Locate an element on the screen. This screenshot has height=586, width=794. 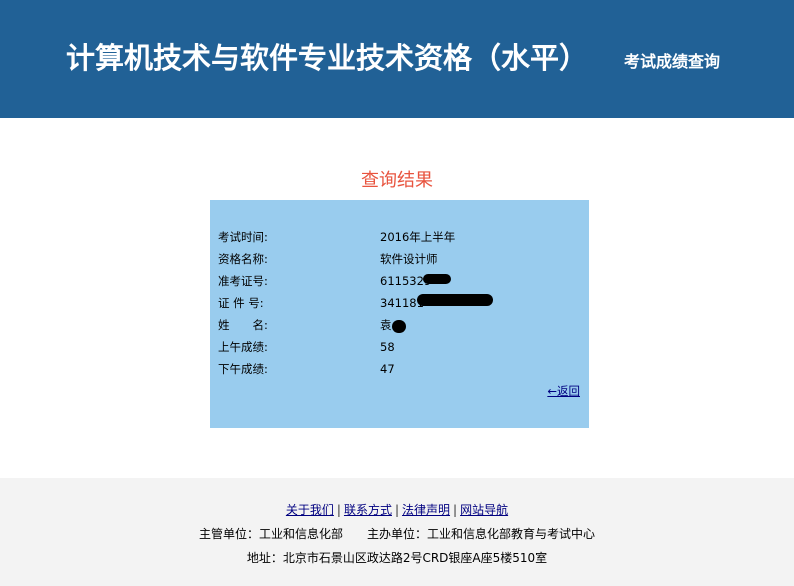
morning-score-value: 58 is located at coordinates (387, 347).